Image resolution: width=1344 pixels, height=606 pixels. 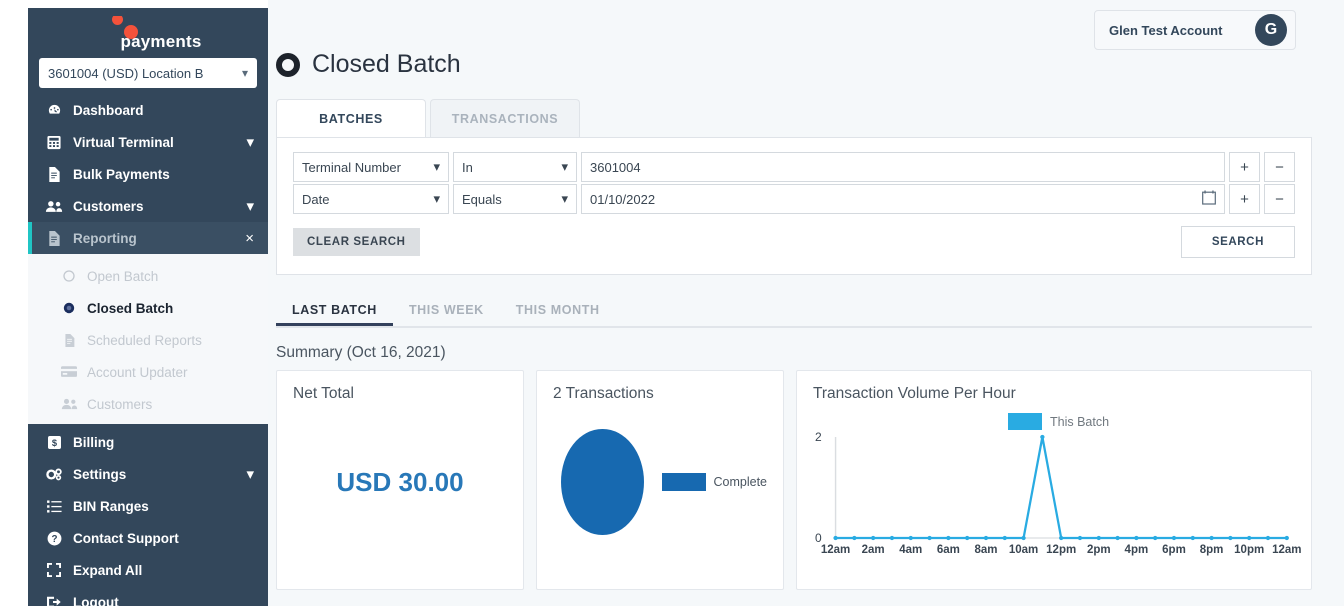 I want to click on sidebar-subitem-scheduled-reports: Scheduled Reports, so click(x=148, y=340).